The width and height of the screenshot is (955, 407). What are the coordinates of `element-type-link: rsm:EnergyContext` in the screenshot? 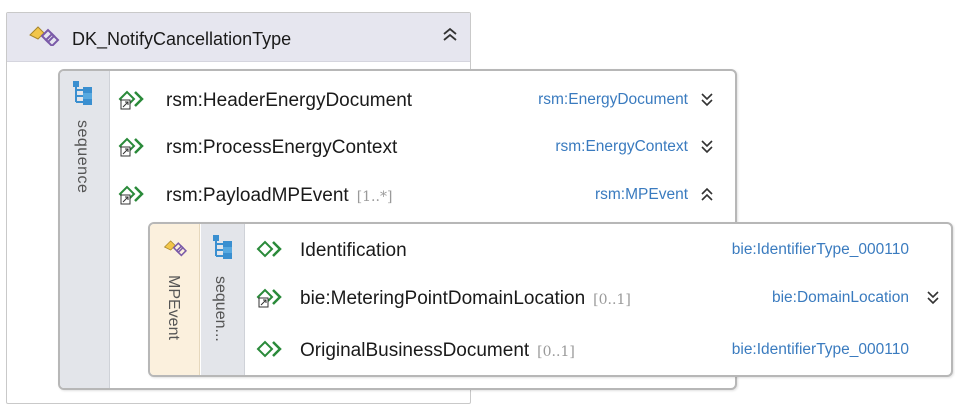 It's located at (621, 147).